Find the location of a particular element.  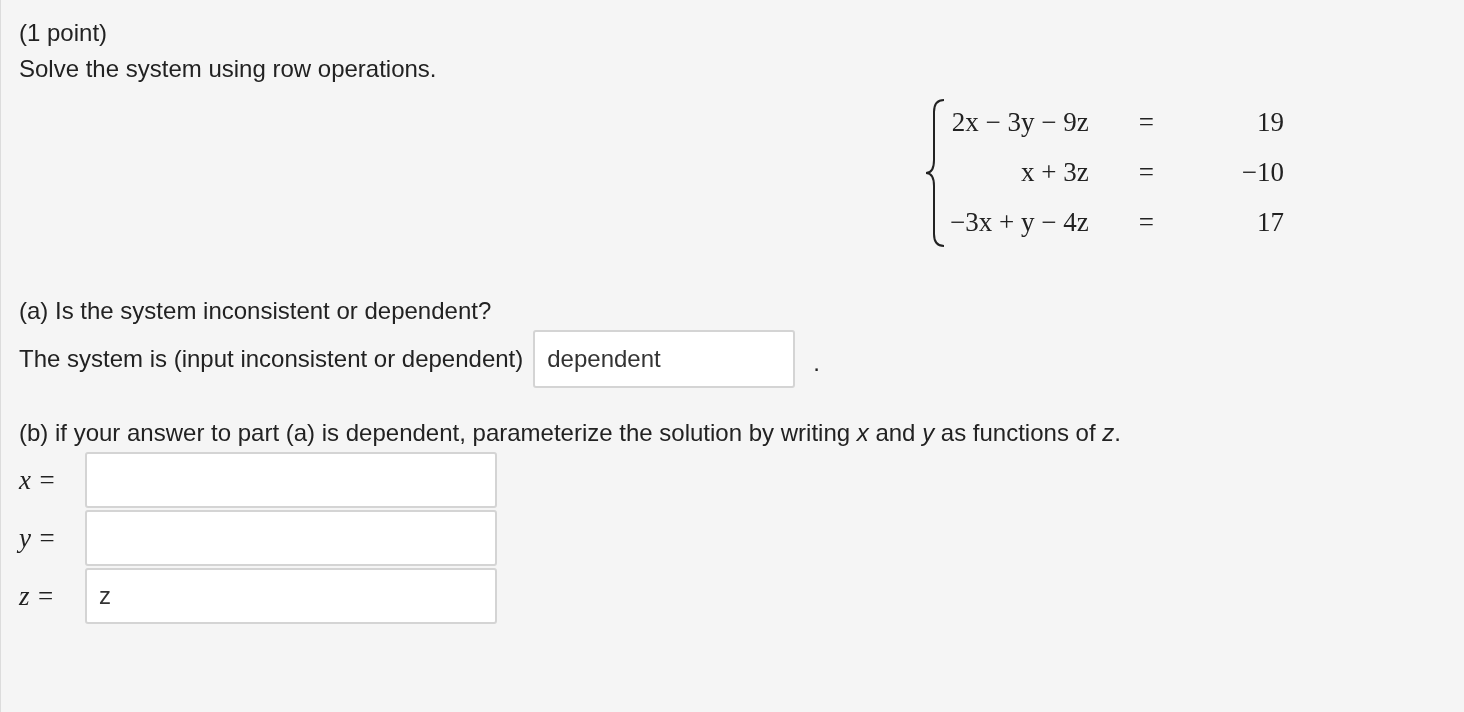

instruction-text: Solve the system using row operations. is located at coordinates (228, 69).